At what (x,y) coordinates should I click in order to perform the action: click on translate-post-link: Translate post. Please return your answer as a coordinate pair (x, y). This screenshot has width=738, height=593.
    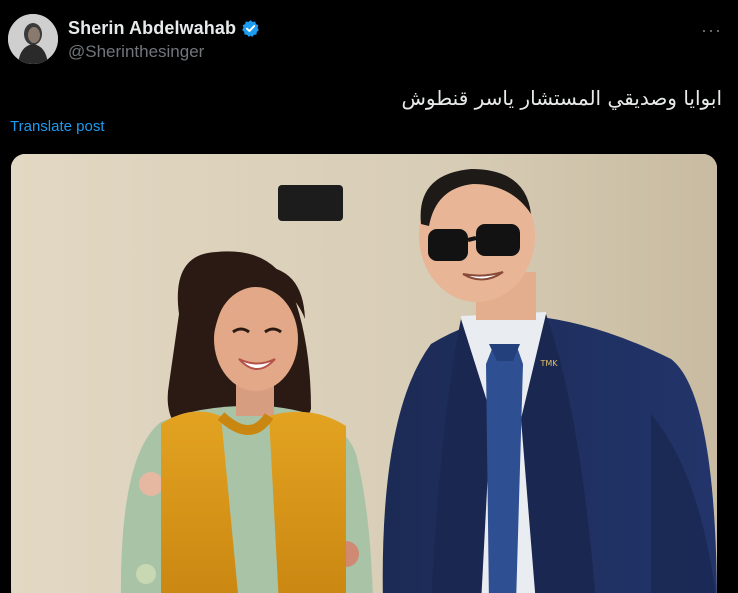
    Looking at the image, I should click on (57, 126).